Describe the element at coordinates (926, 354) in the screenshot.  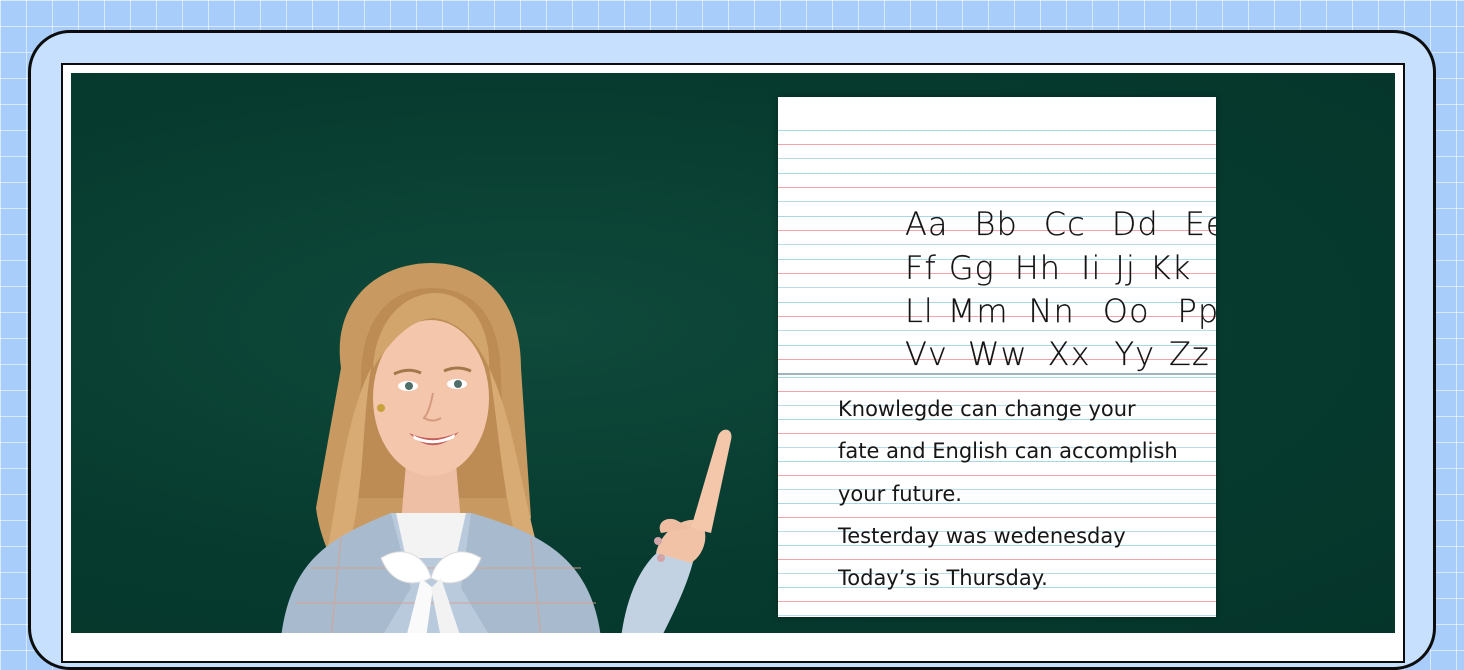
I see `letter-pair: Vv` at that location.